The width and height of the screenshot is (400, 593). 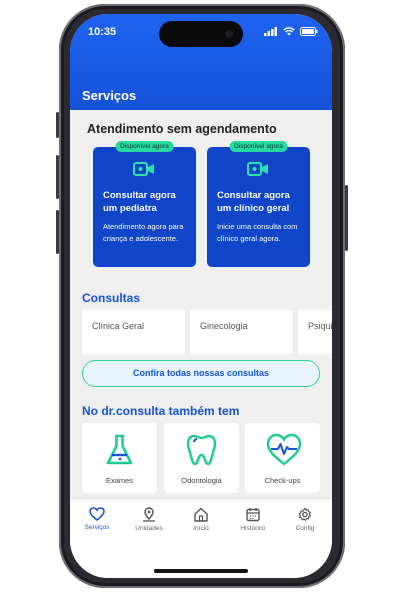 I want to click on tab-inicio: Início, so click(x=201, y=519).